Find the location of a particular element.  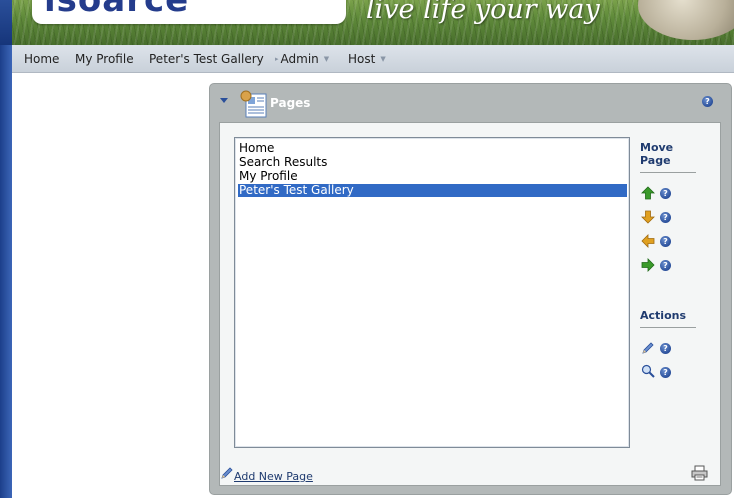

page-list-item-selected: Peter's Test Gallery is located at coordinates (432, 190).